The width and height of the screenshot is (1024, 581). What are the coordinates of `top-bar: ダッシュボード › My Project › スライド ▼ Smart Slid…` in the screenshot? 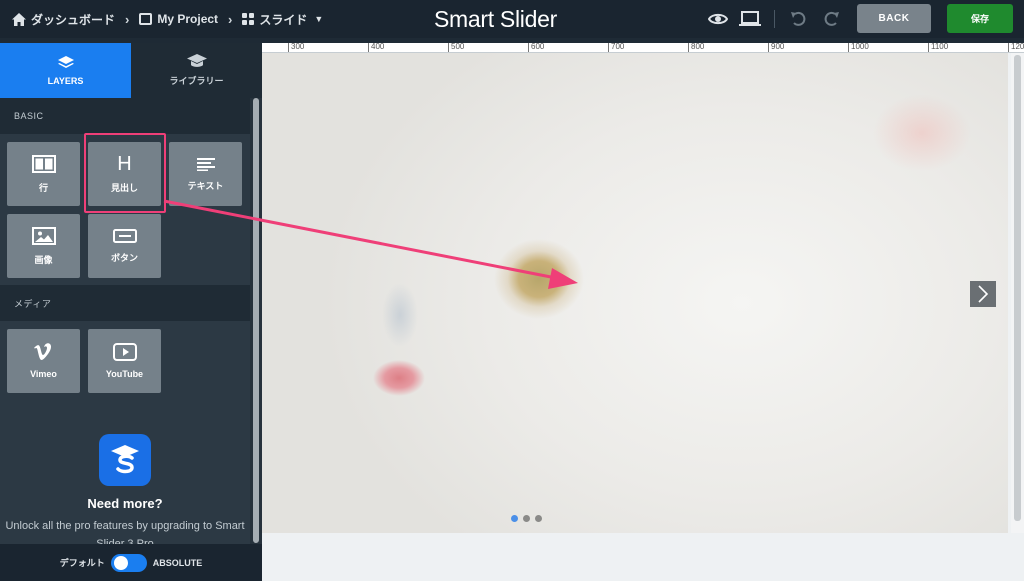 It's located at (512, 19).